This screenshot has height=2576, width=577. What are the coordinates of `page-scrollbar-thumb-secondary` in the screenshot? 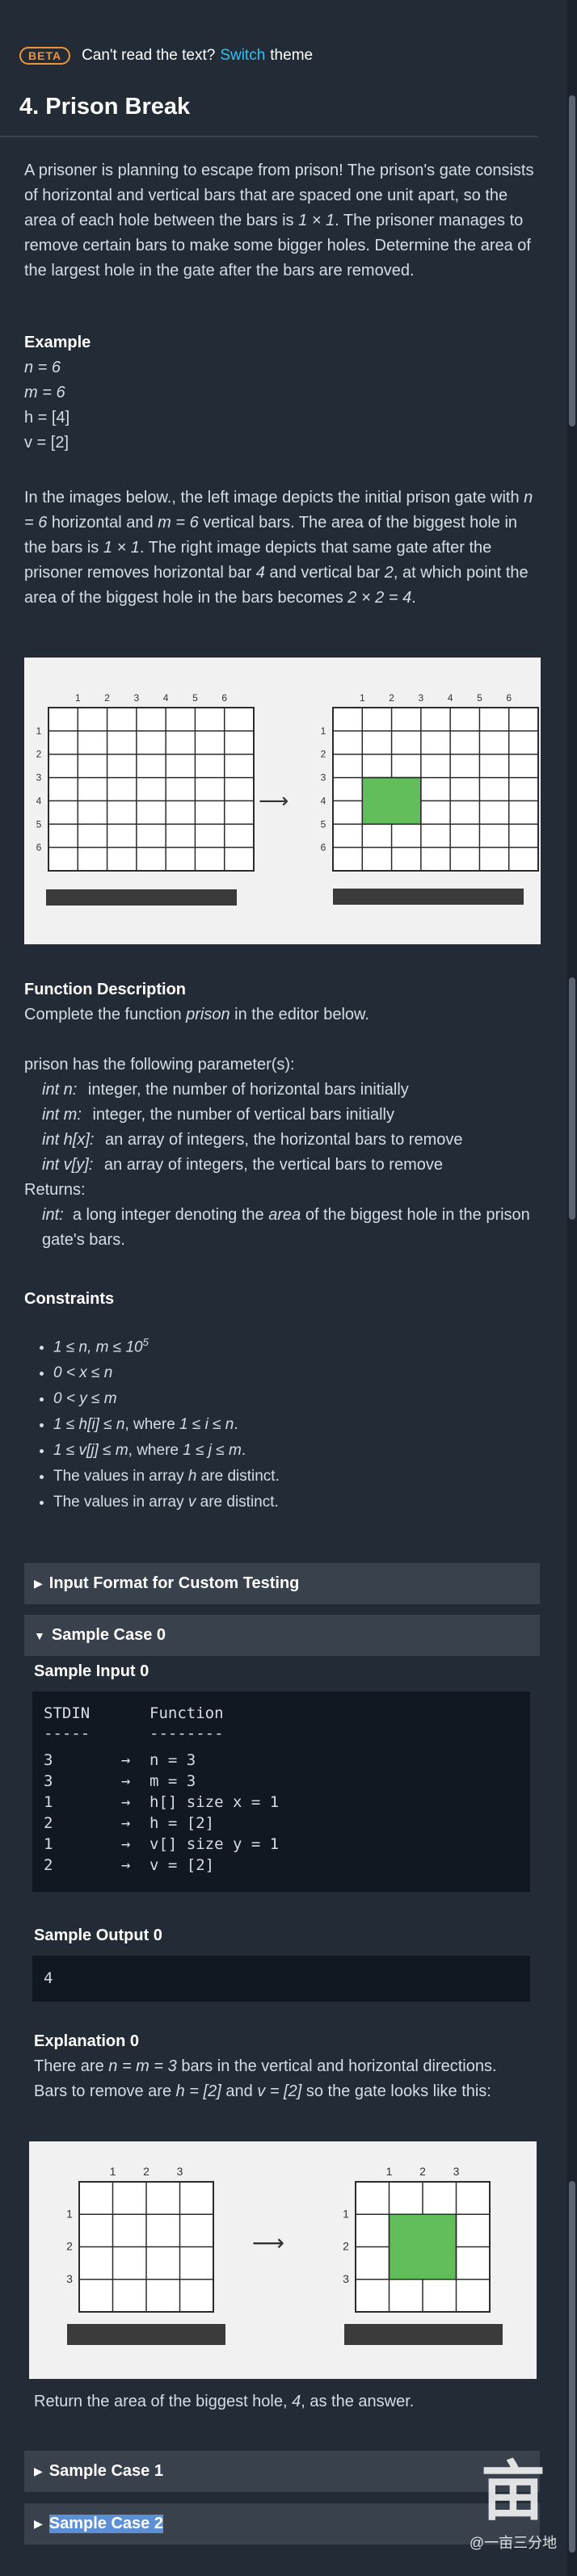 It's located at (572, 1098).